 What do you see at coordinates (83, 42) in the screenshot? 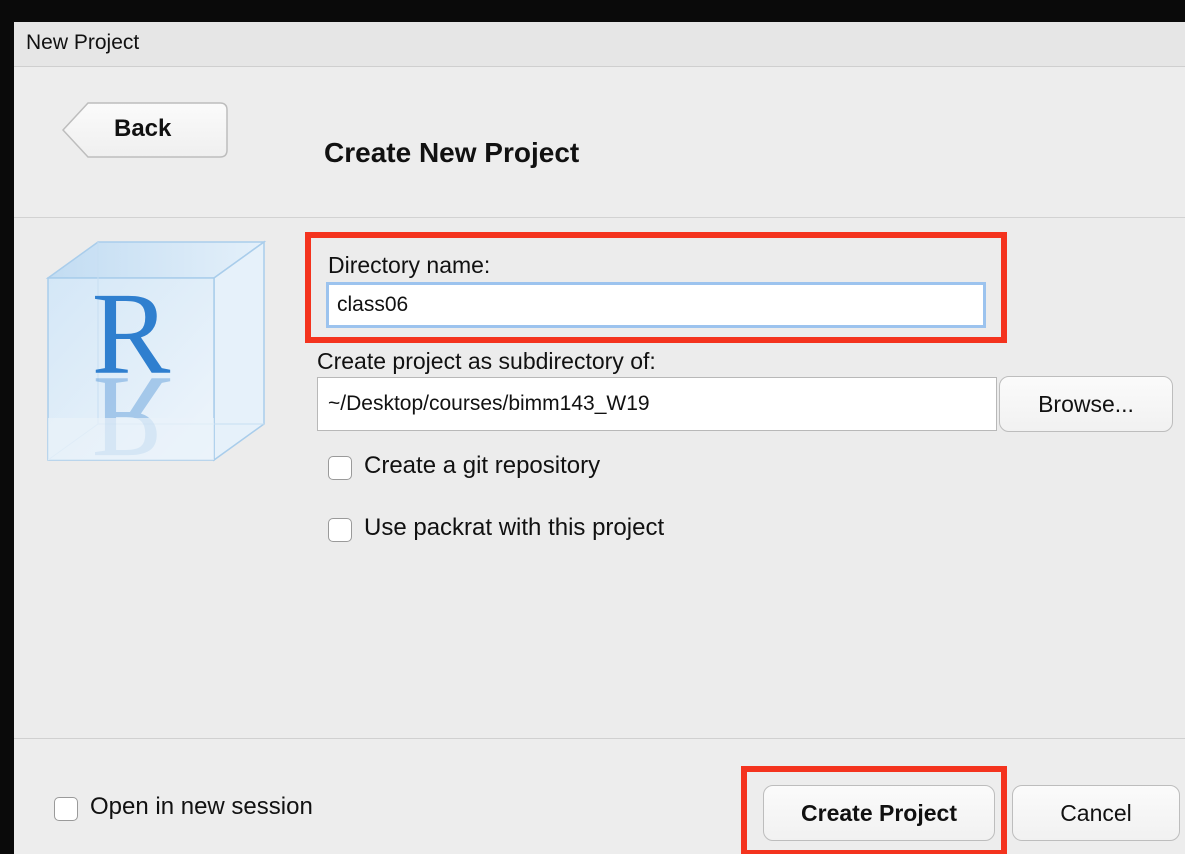
I see `window-title: New Project` at bounding box center [83, 42].